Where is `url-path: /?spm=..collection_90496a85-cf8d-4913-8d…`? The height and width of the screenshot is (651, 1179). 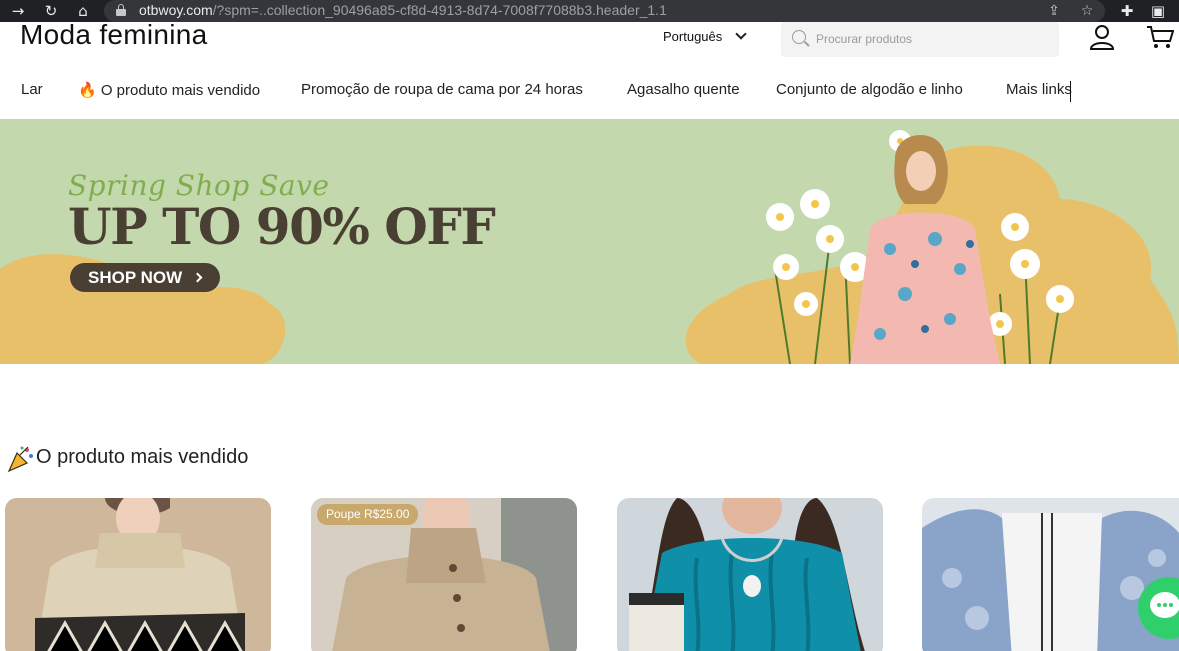 url-path: /?spm=..collection_90496a85-cf8d-4913-8d… is located at coordinates (439, 10).